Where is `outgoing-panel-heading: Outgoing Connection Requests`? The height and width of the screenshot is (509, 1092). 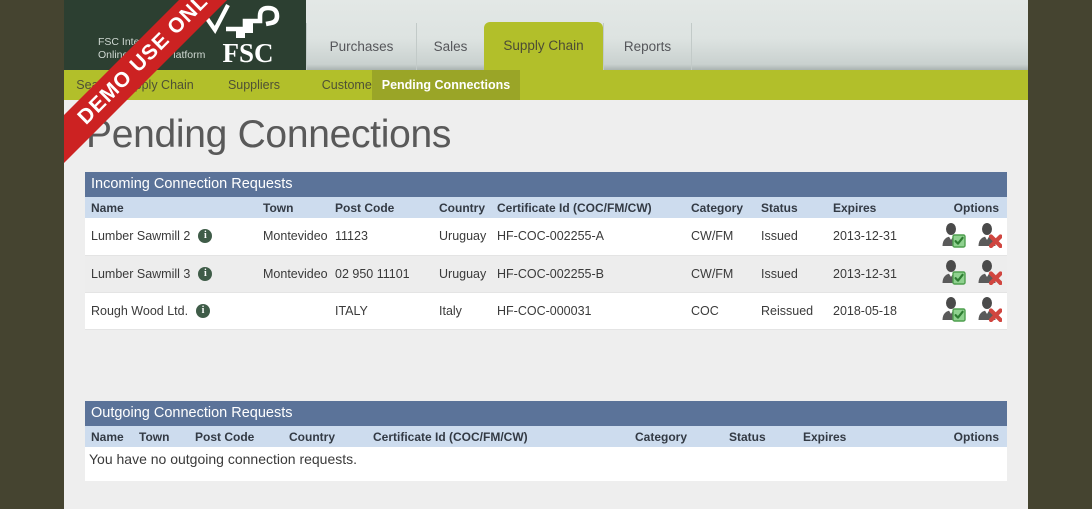 outgoing-panel-heading: Outgoing Connection Requests is located at coordinates (546, 413).